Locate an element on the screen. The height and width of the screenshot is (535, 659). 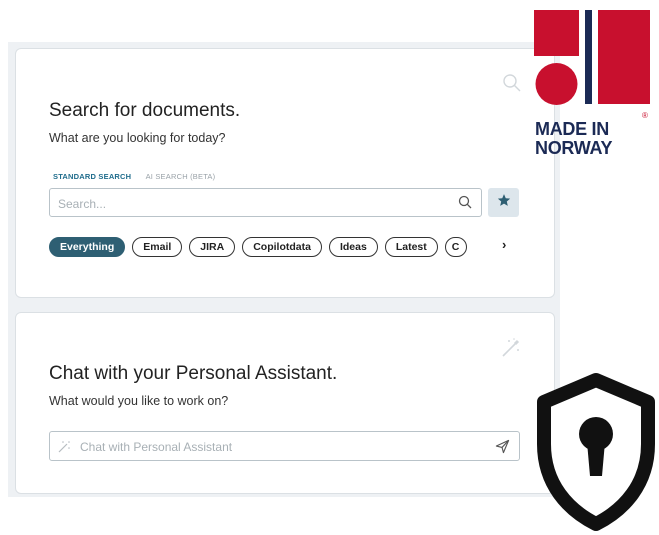
made-in-norway-text: MADE IN NORWAY is located at coordinates (574, 138).